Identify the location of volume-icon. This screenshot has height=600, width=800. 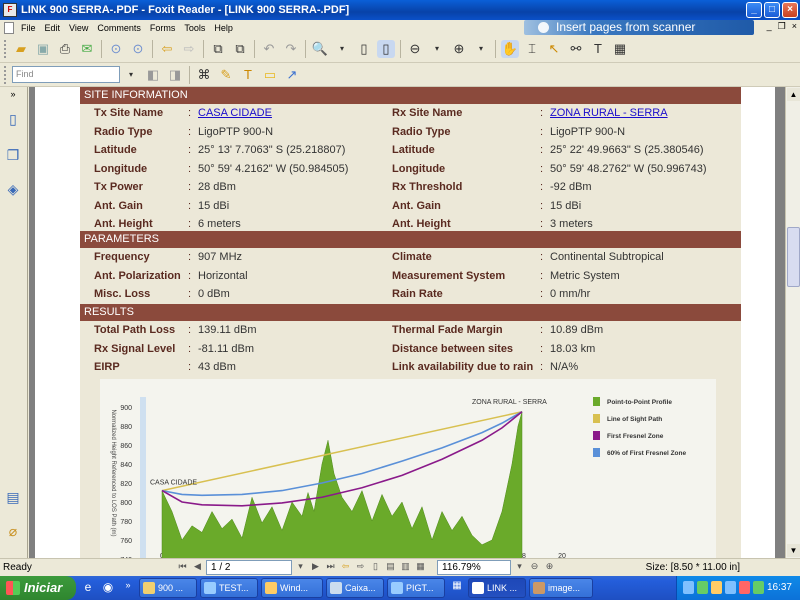
(730, 587).